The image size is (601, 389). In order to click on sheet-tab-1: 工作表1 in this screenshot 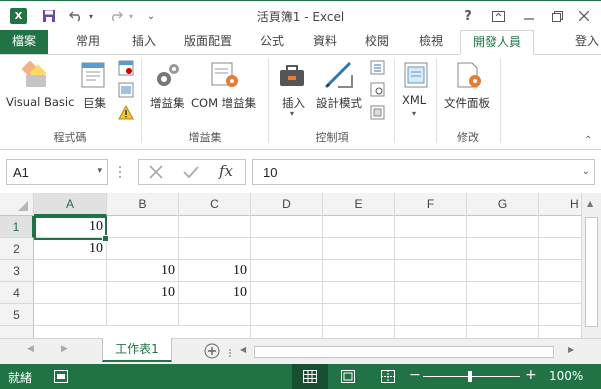, I will do `click(137, 350)`.